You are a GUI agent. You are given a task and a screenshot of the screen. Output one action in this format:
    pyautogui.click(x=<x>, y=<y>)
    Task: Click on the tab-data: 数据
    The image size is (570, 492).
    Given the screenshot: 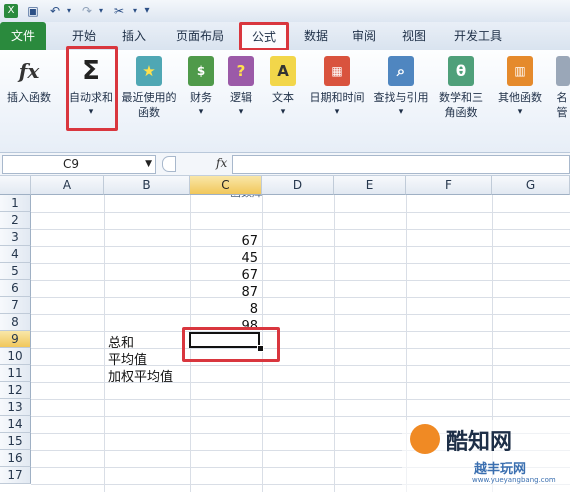 What is the action you would take?
    pyautogui.click(x=316, y=36)
    